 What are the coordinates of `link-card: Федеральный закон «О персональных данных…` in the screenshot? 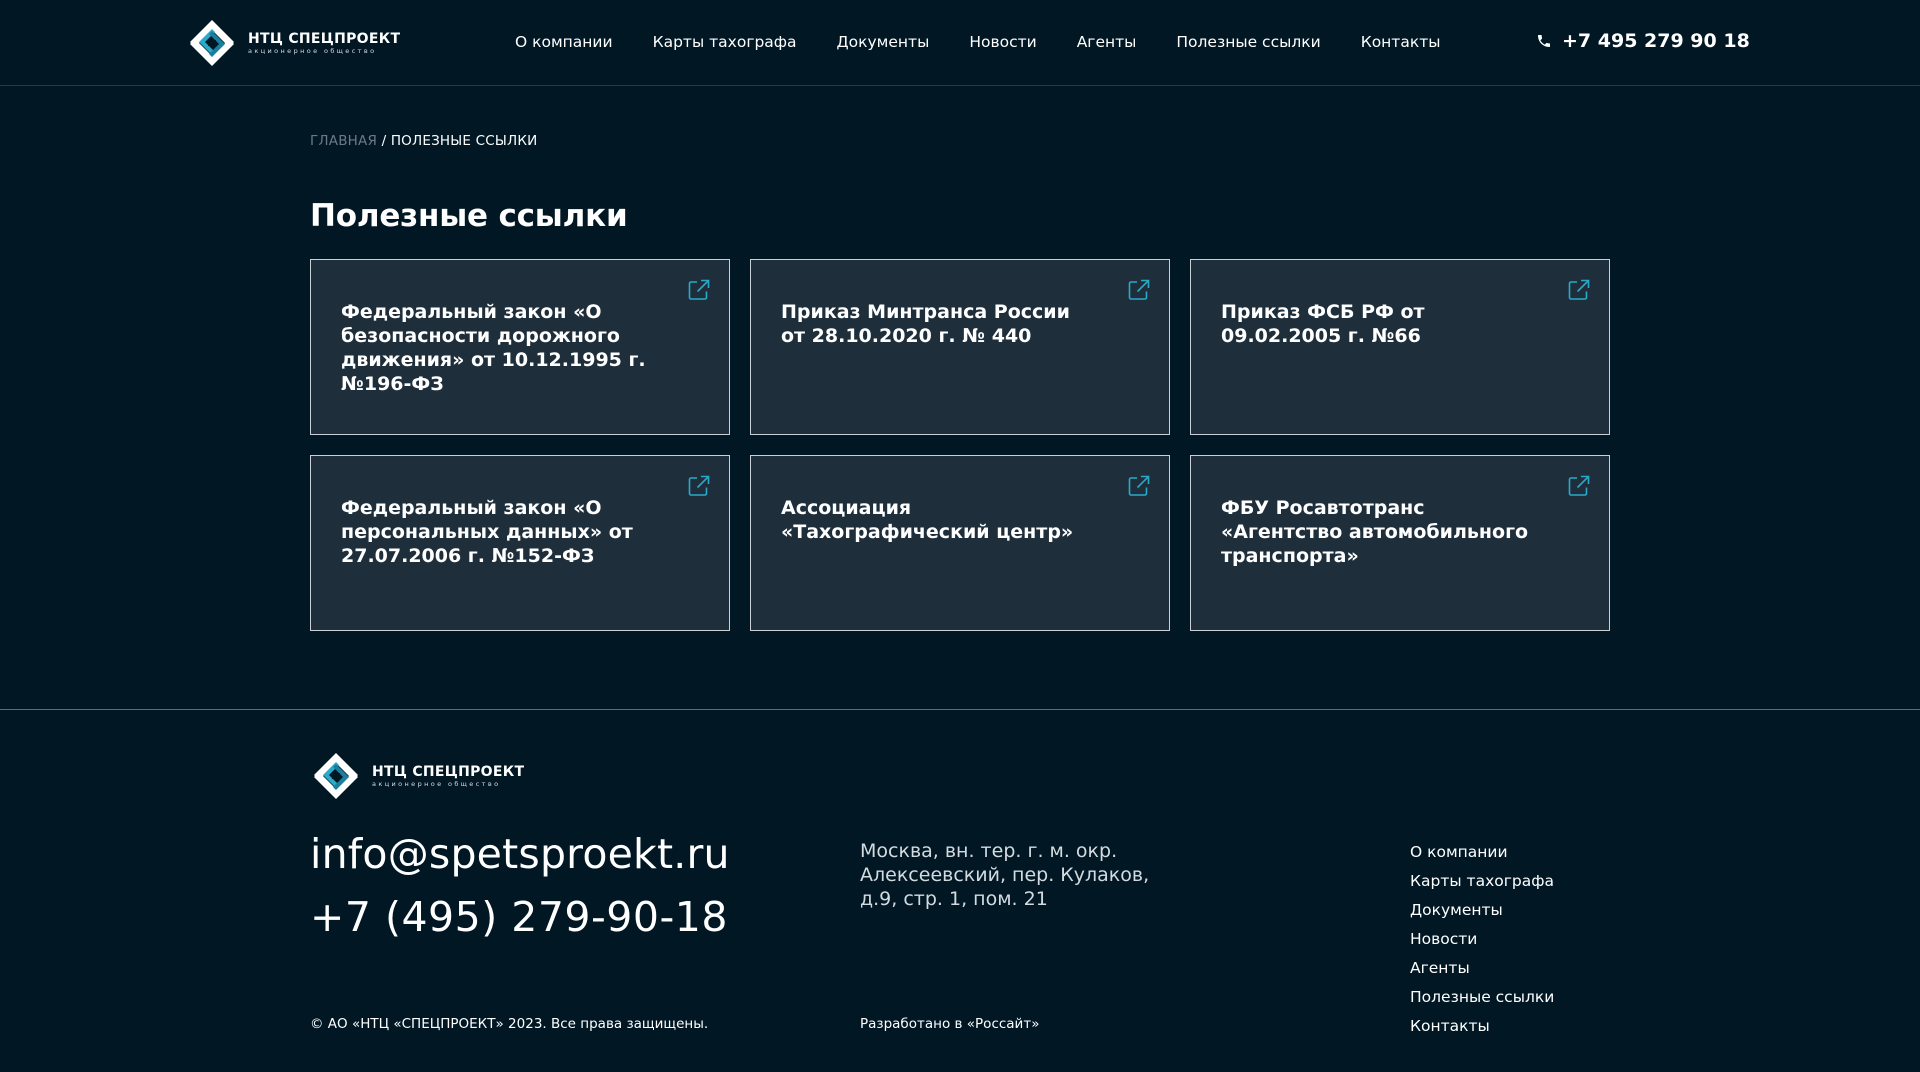 It's located at (520, 543).